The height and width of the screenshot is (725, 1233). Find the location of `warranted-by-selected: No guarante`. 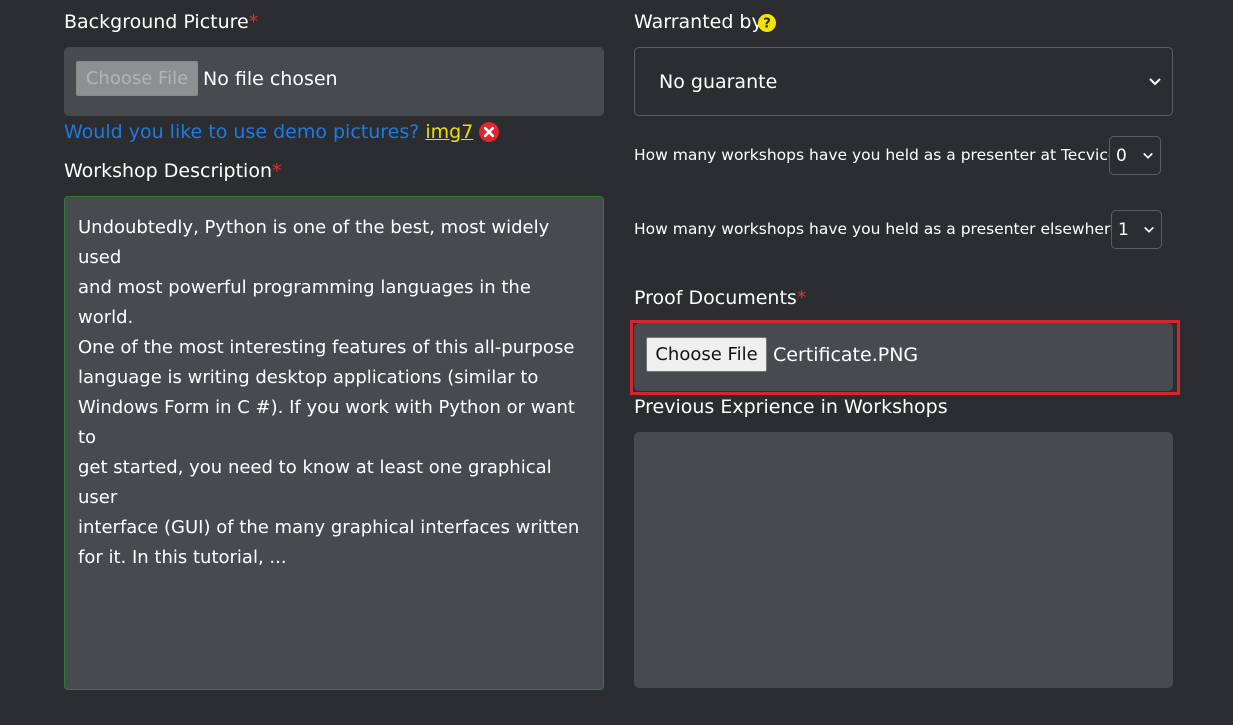

warranted-by-selected: No guarante is located at coordinates (718, 81).